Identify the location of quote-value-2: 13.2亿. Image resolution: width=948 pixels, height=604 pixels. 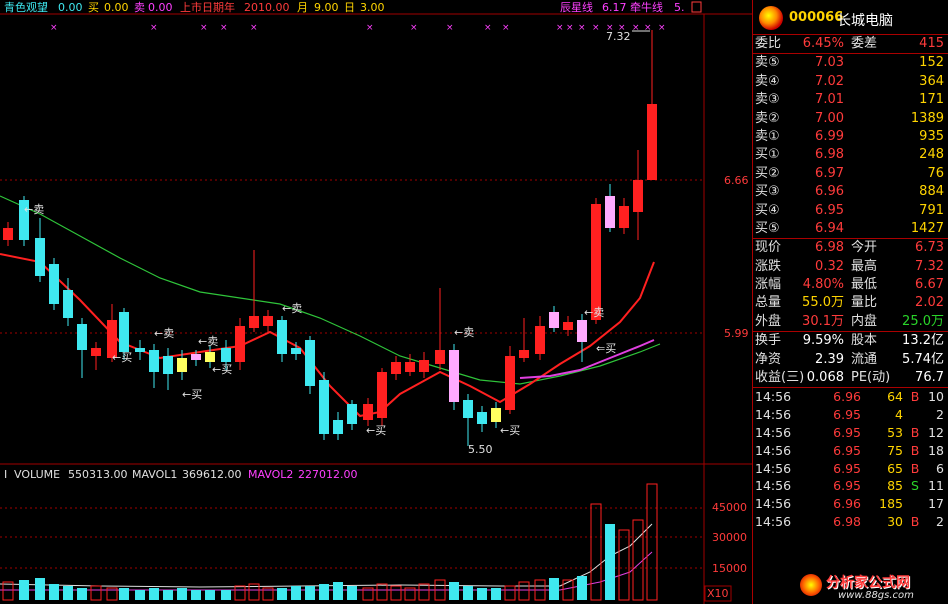
(923, 341).